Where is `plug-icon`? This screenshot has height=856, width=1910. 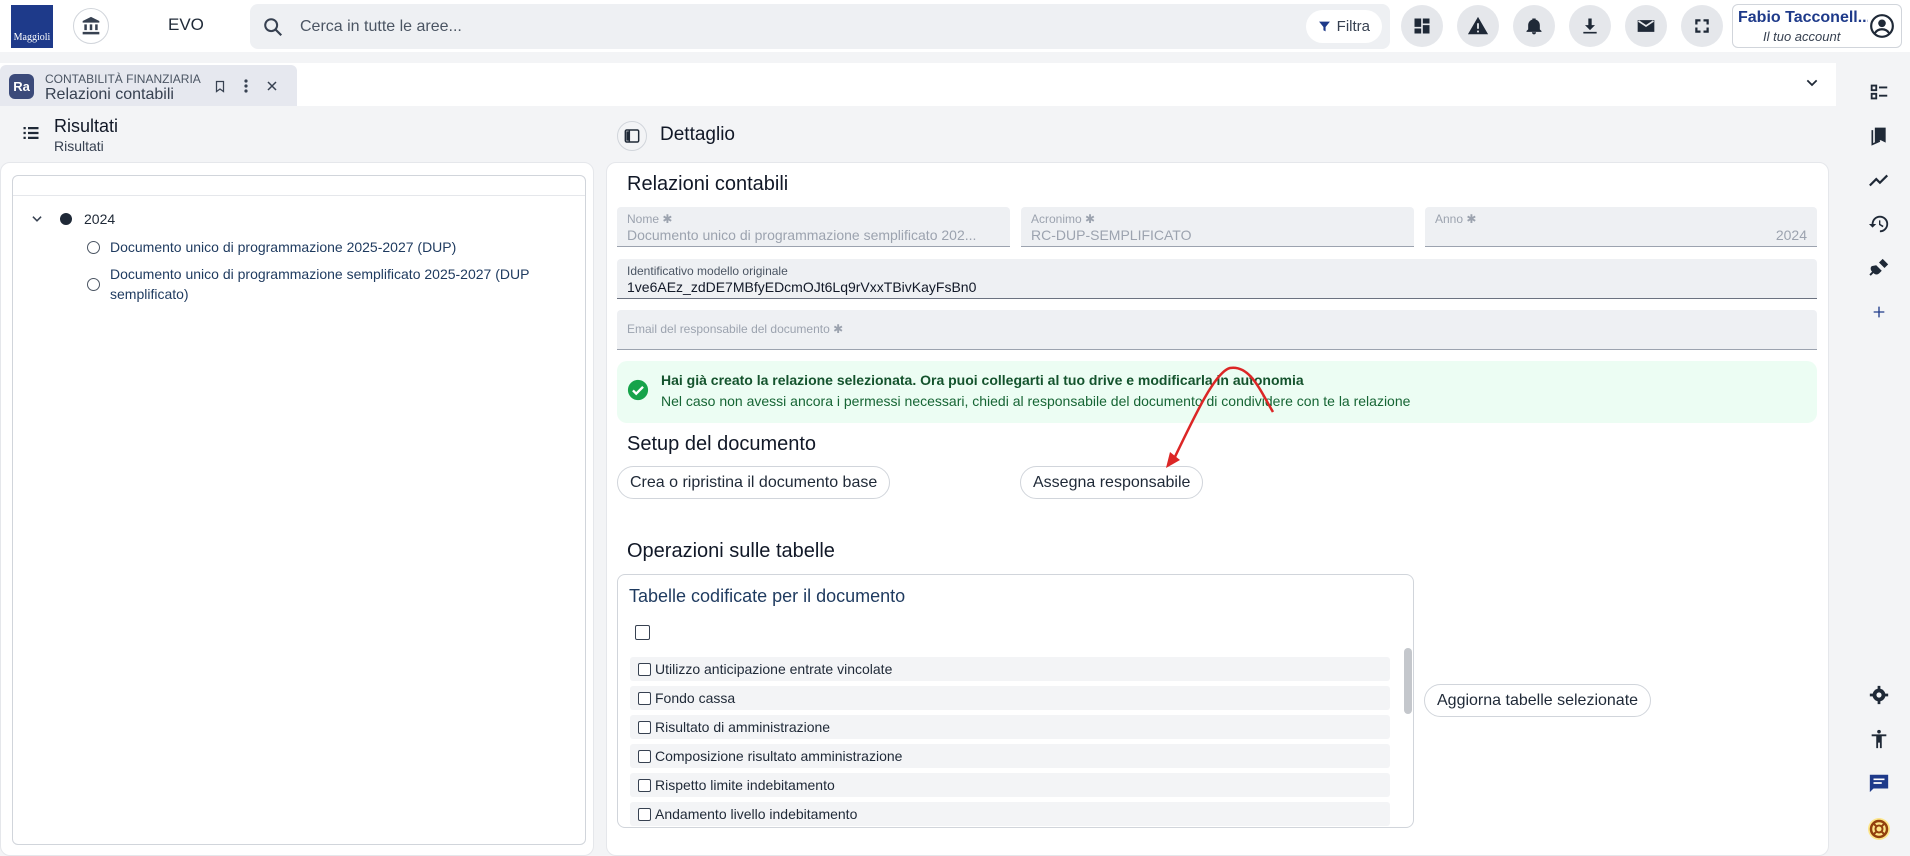 plug-icon is located at coordinates (1879, 267).